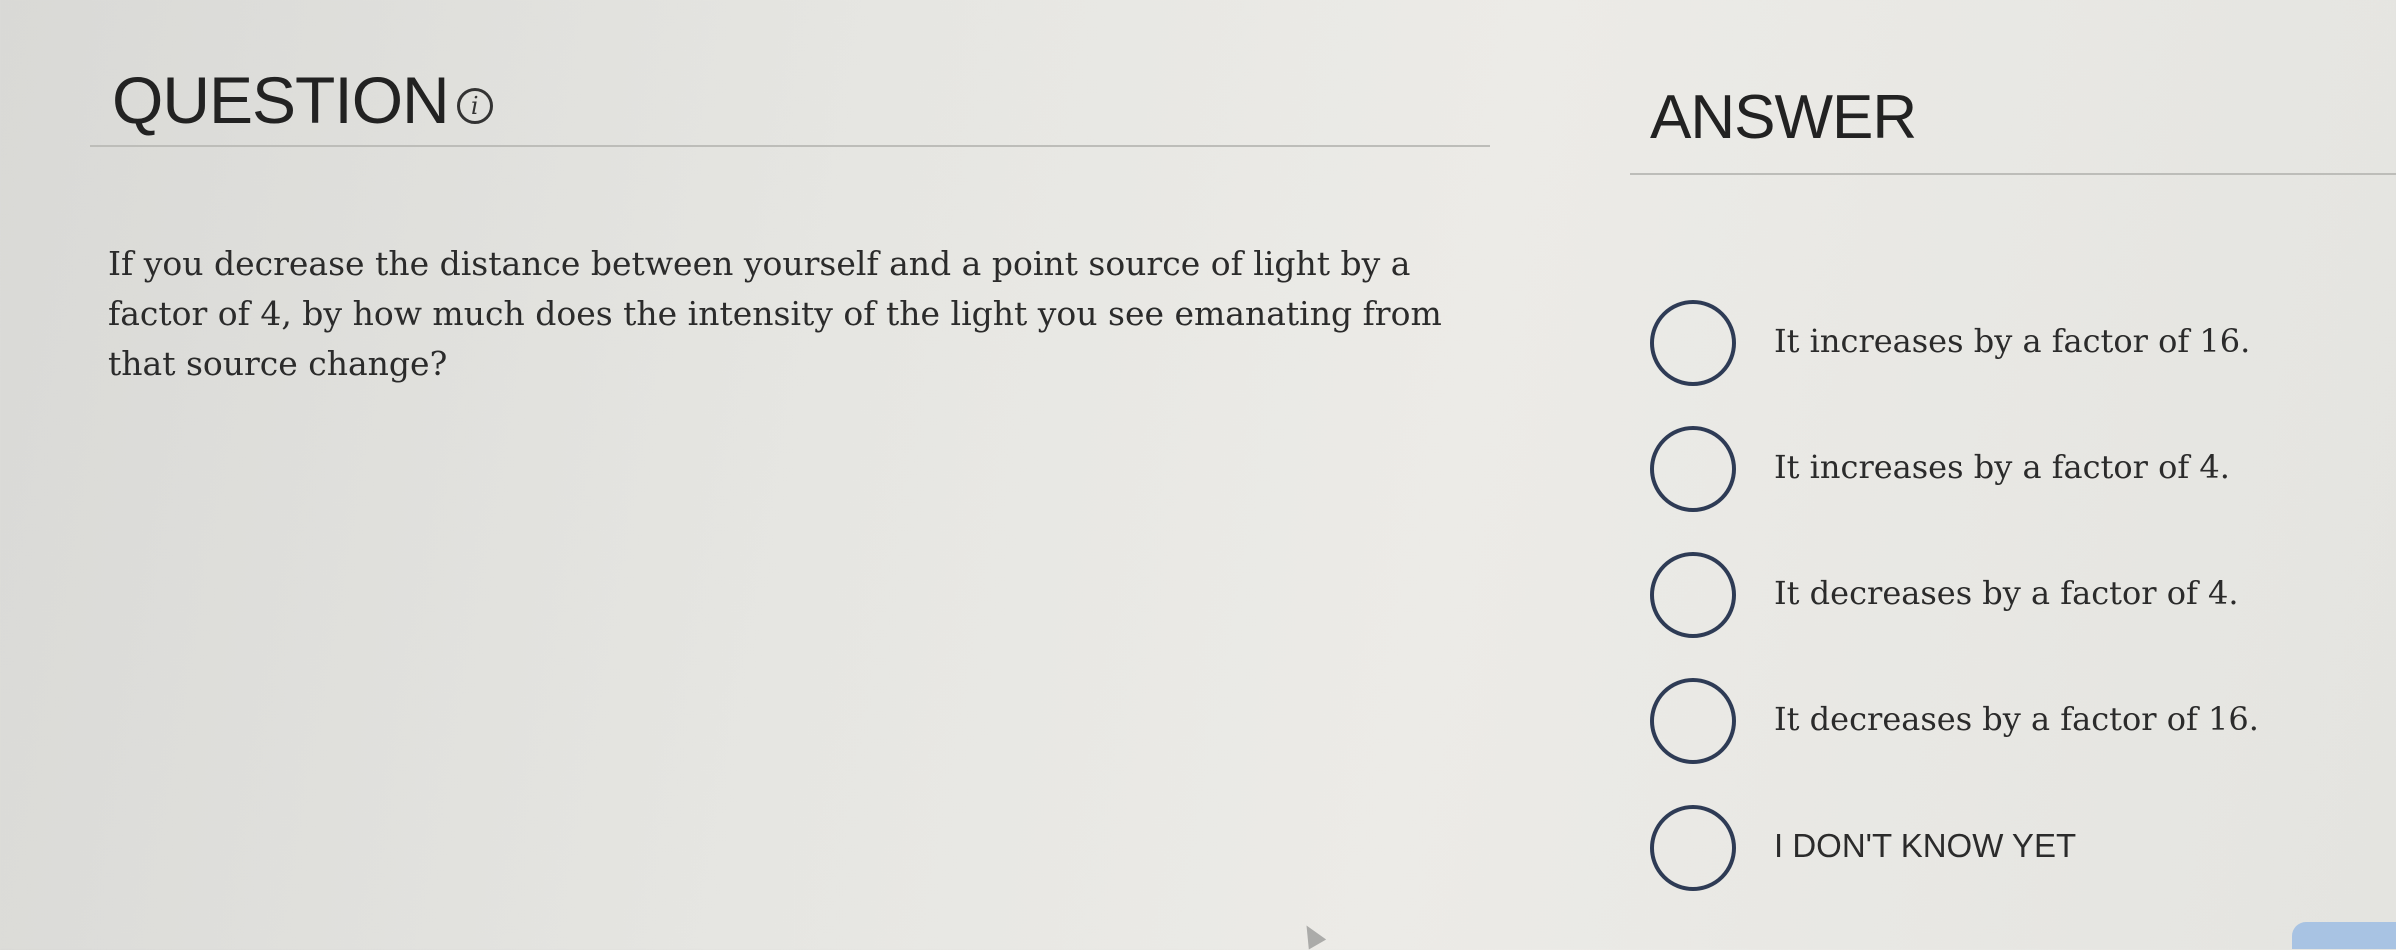  Describe the element at coordinates (2016, 719) in the screenshot. I see `answer-option-label: It decreases by a factor of 16.` at that location.